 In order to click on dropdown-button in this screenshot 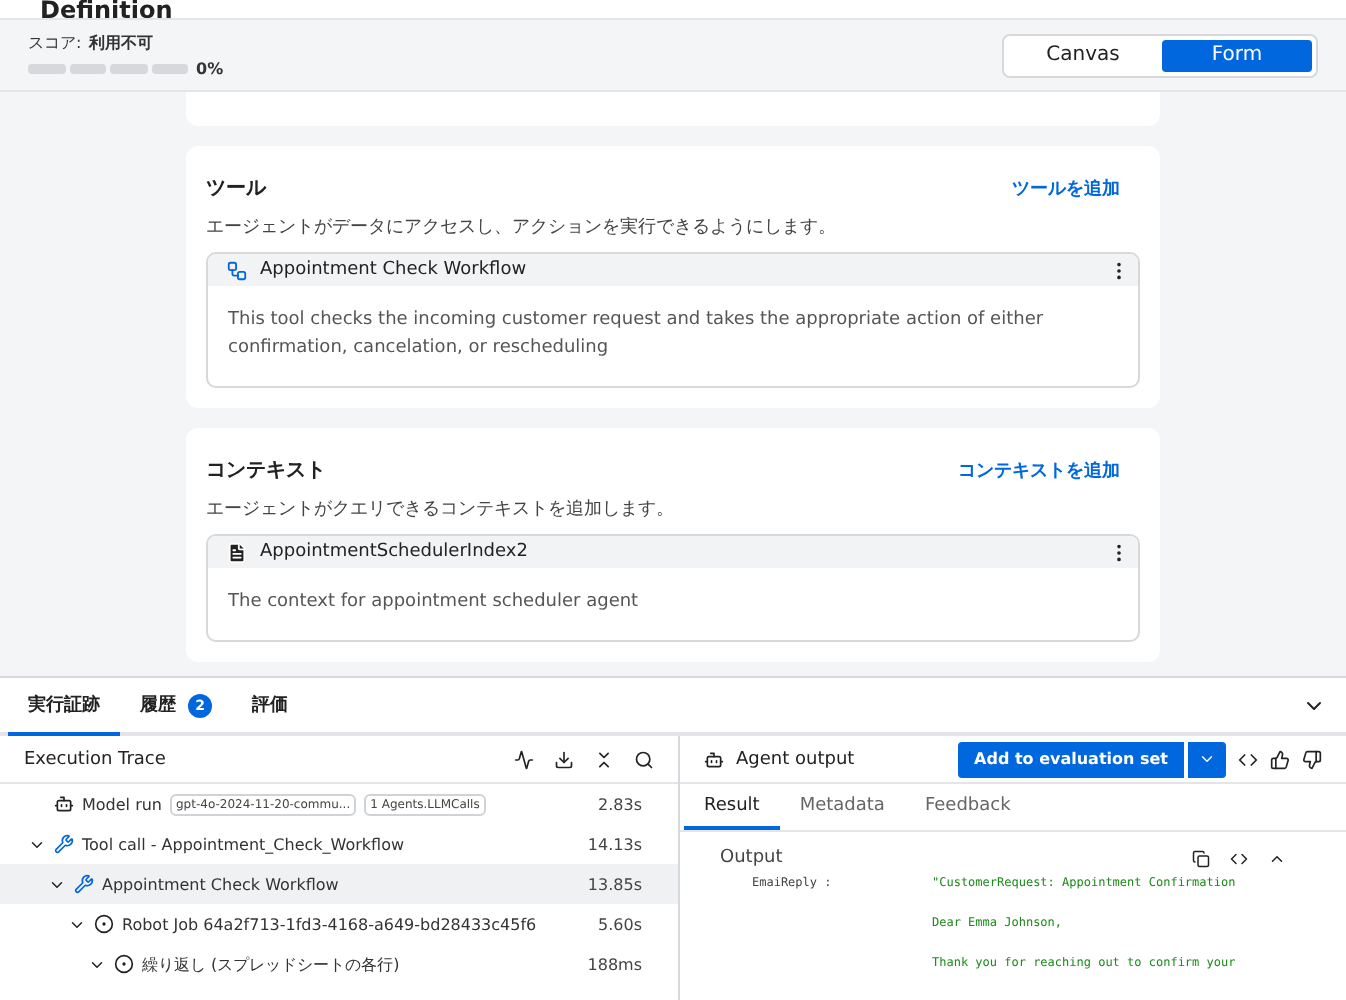, I will do `click(1206, 759)`.